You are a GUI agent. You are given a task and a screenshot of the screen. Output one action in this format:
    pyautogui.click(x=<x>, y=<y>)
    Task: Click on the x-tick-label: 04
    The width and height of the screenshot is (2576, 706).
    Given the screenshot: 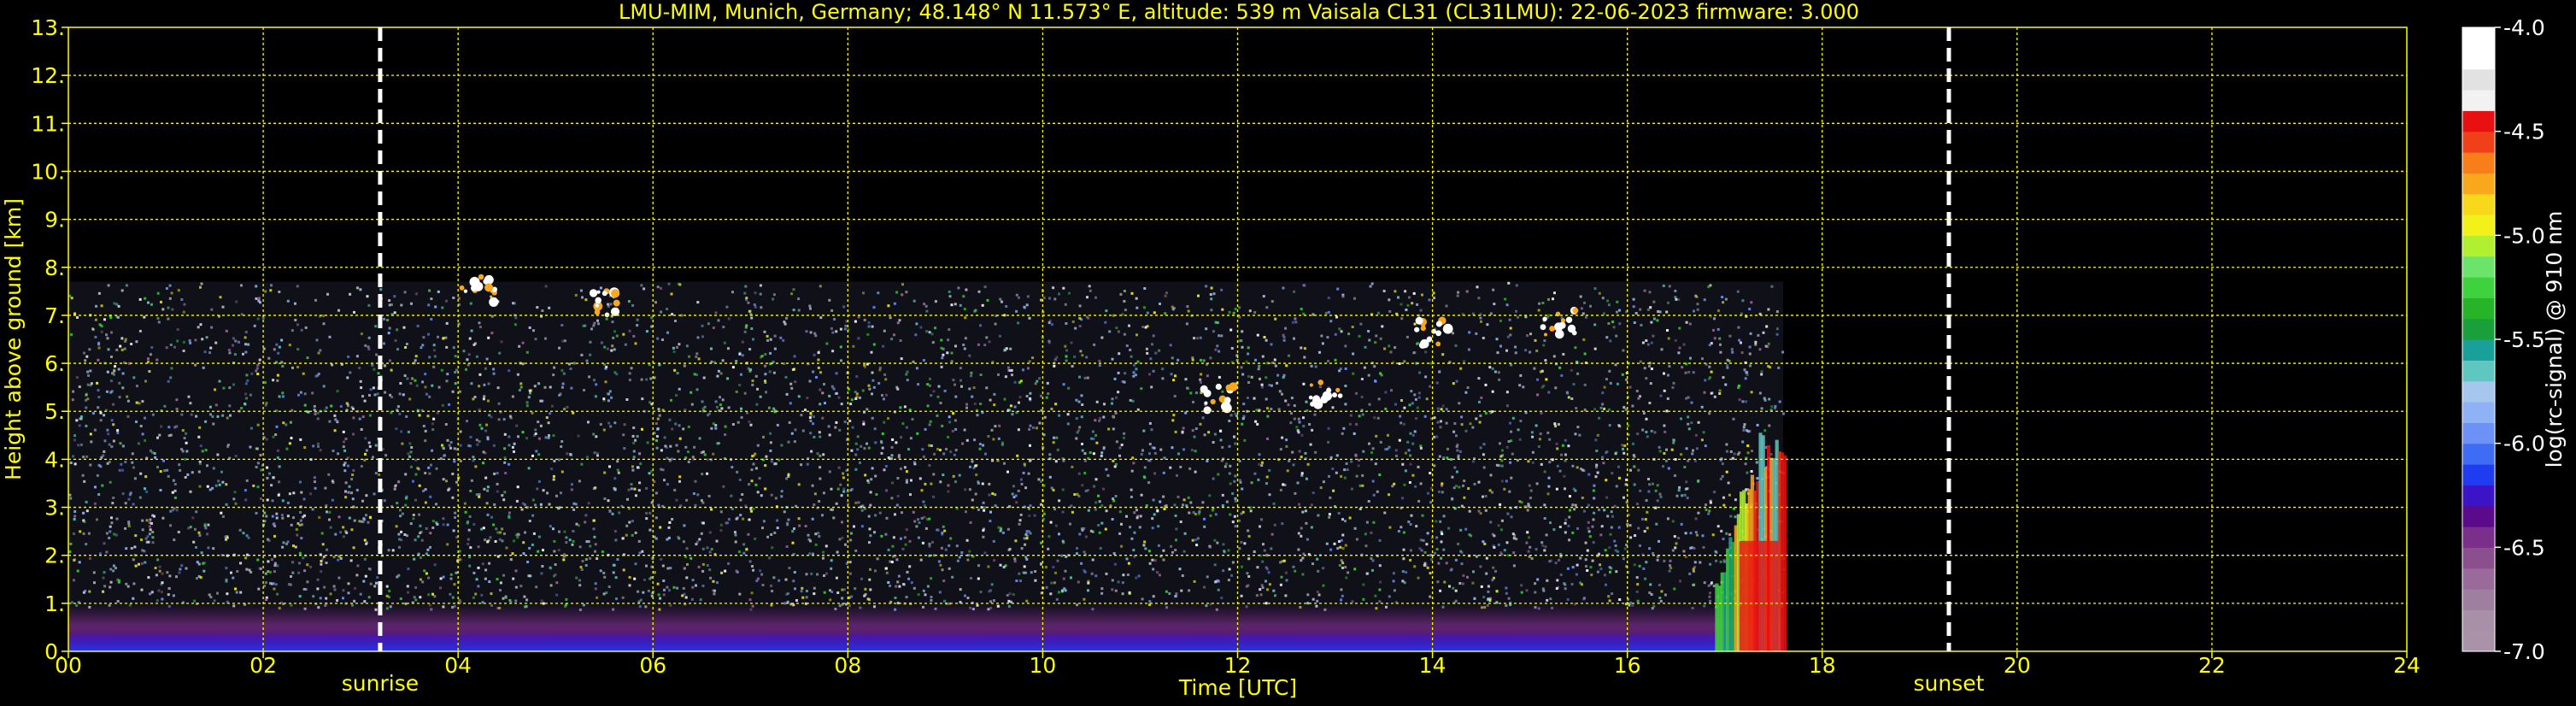 What is the action you would take?
    pyautogui.click(x=458, y=665)
    